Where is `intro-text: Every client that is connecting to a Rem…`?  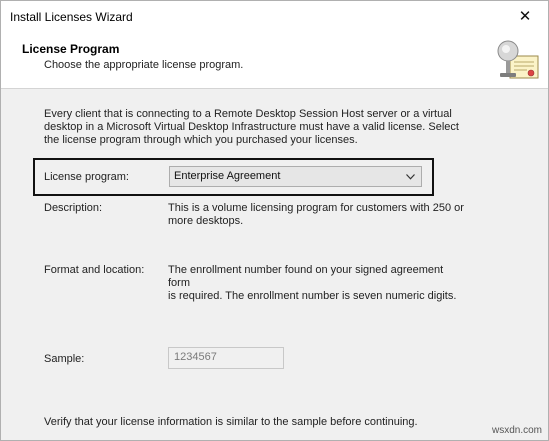 intro-text: Every client that is connecting to a Rem… is located at coordinates (264, 127).